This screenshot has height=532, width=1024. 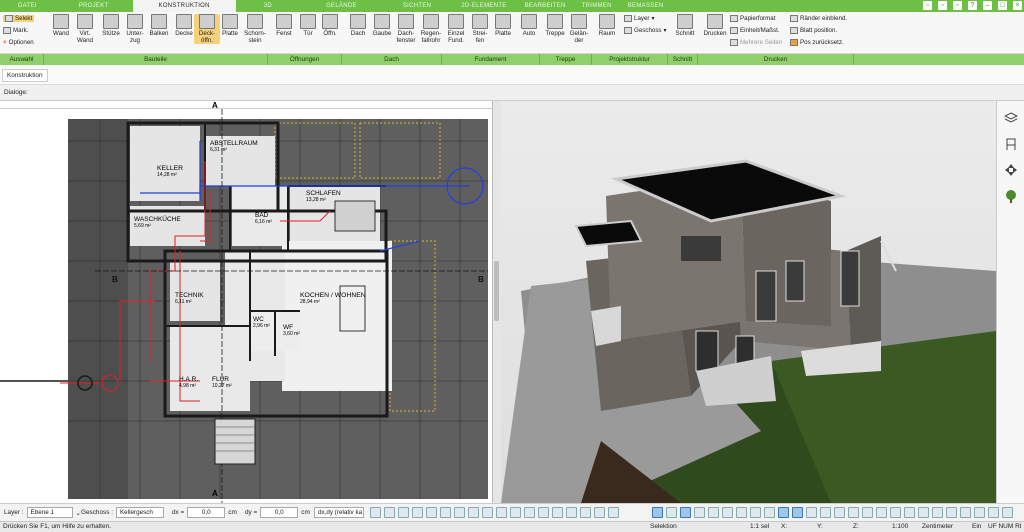 What do you see at coordinates (503, 25) in the screenshot?
I see `fundament-platte-button: Platte` at bounding box center [503, 25].